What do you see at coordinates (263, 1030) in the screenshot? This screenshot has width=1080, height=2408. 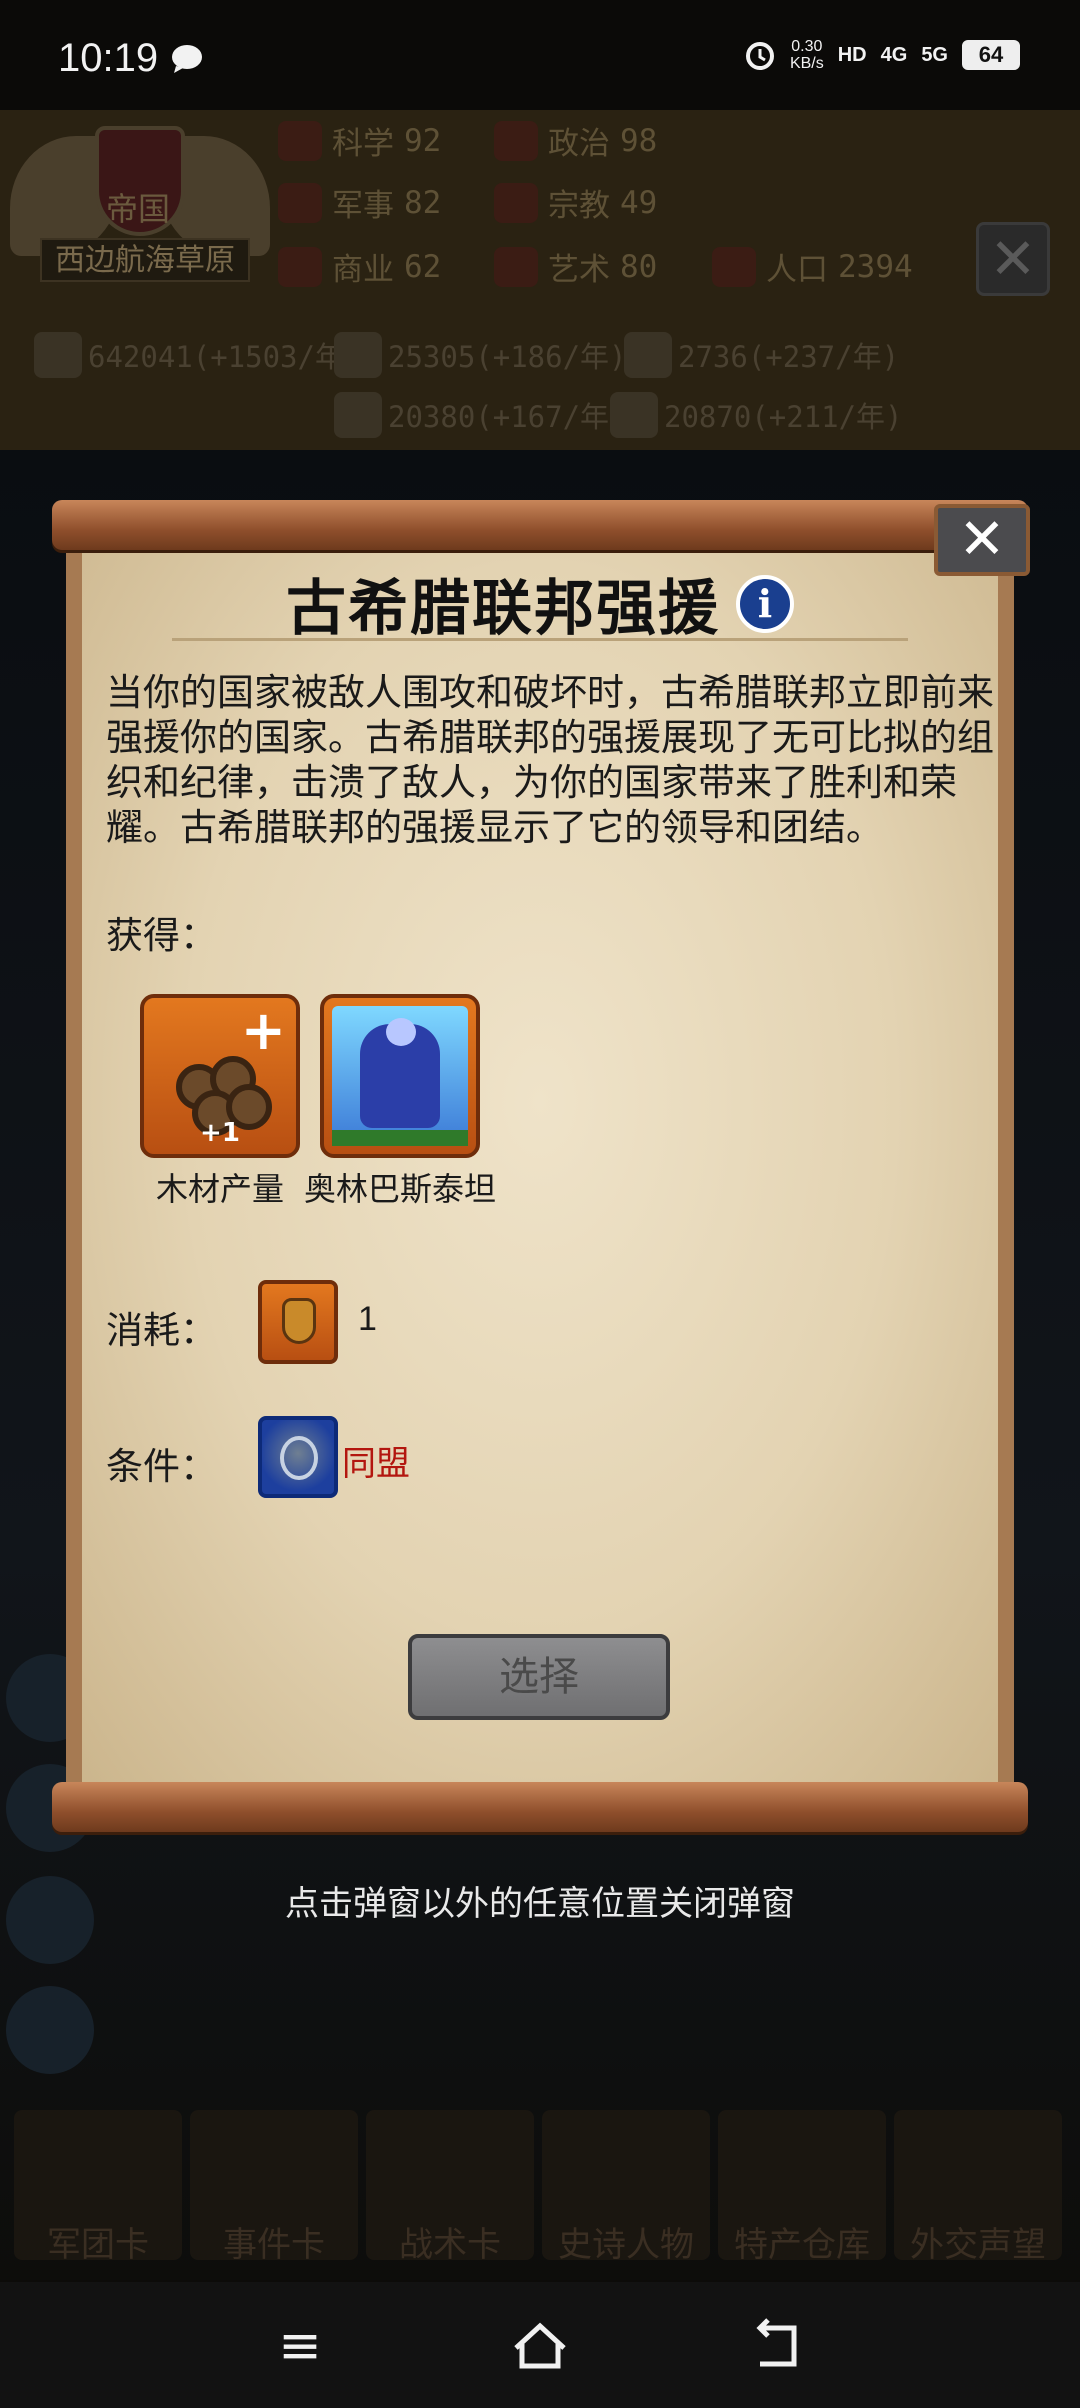 I see `plus-icon: +` at bounding box center [263, 1030].